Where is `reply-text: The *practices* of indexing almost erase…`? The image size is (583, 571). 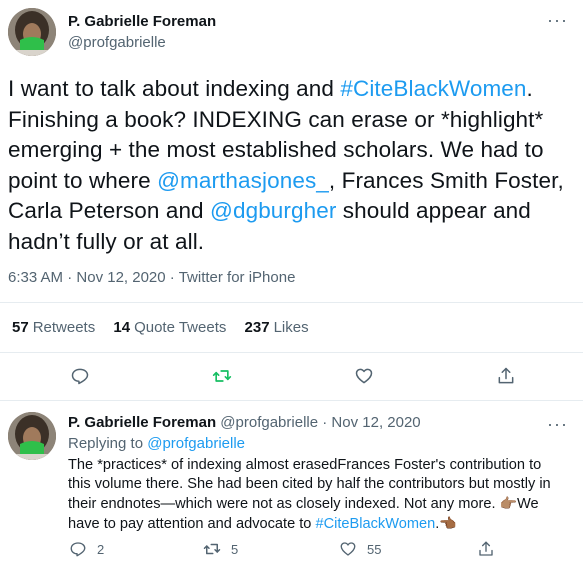 reply-text: The *practices* of indexing almost erase… is located at coordinates (318, 495).